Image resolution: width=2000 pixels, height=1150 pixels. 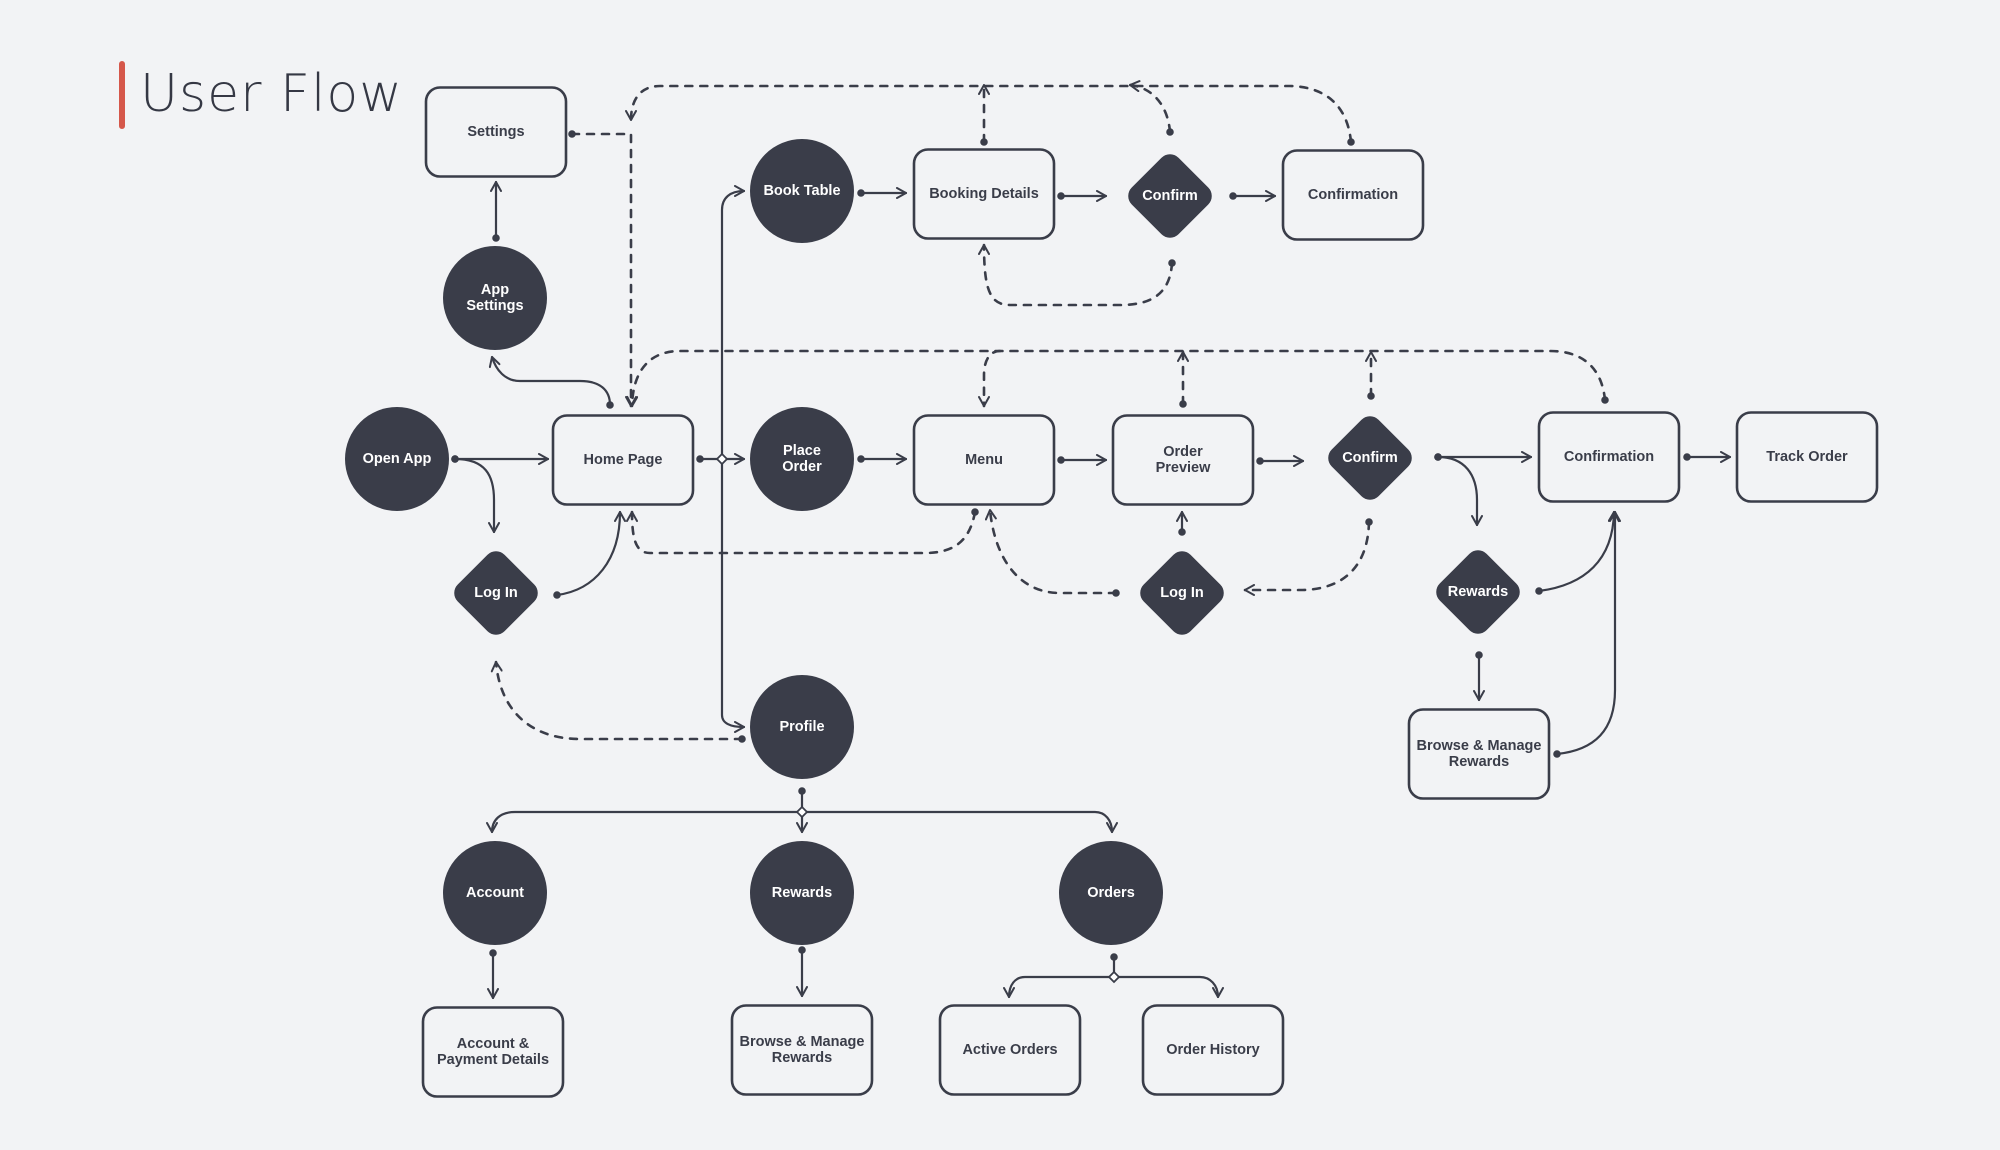 I want to click on node-label: Account, so click(x=495, y=893).